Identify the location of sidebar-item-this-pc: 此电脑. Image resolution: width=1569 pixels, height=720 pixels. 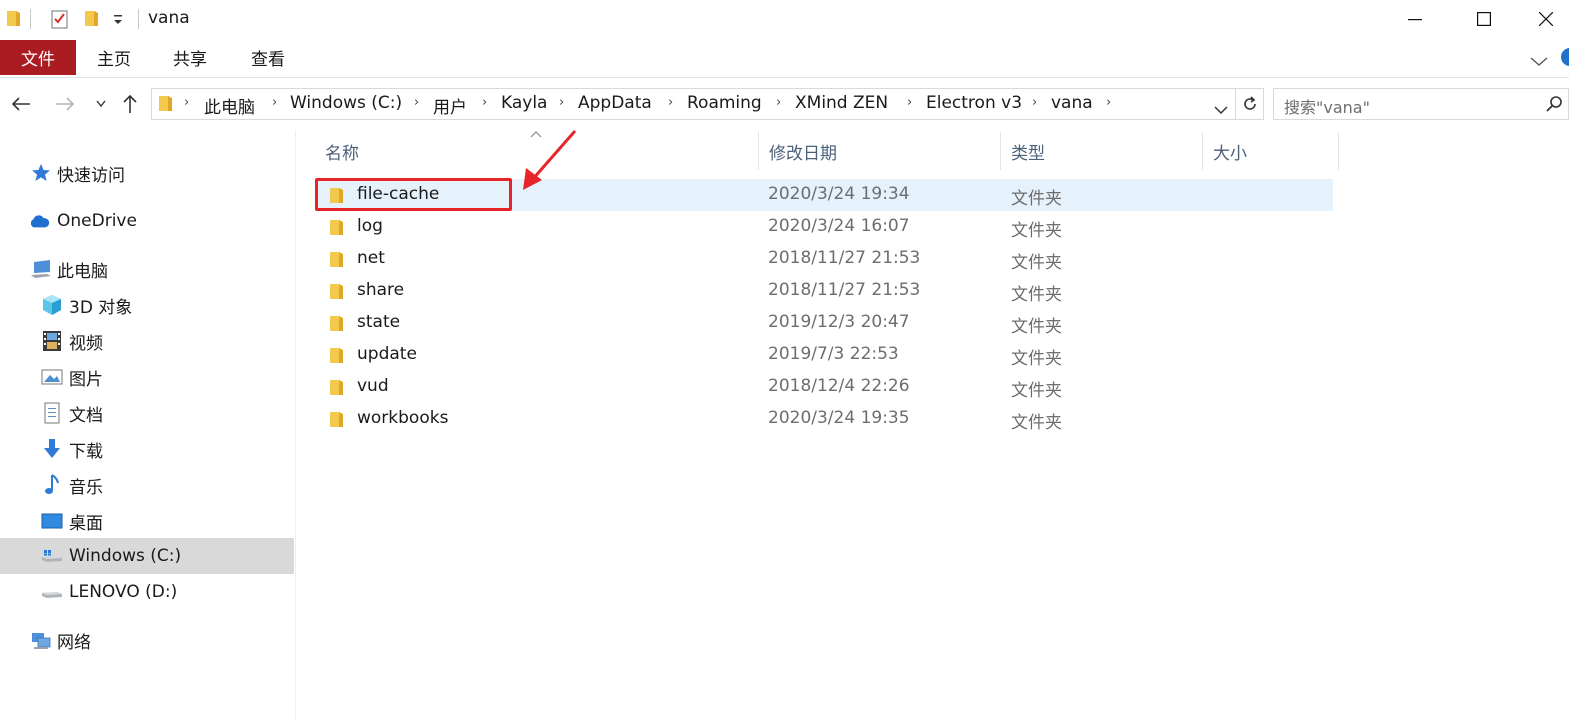
(147, 269).